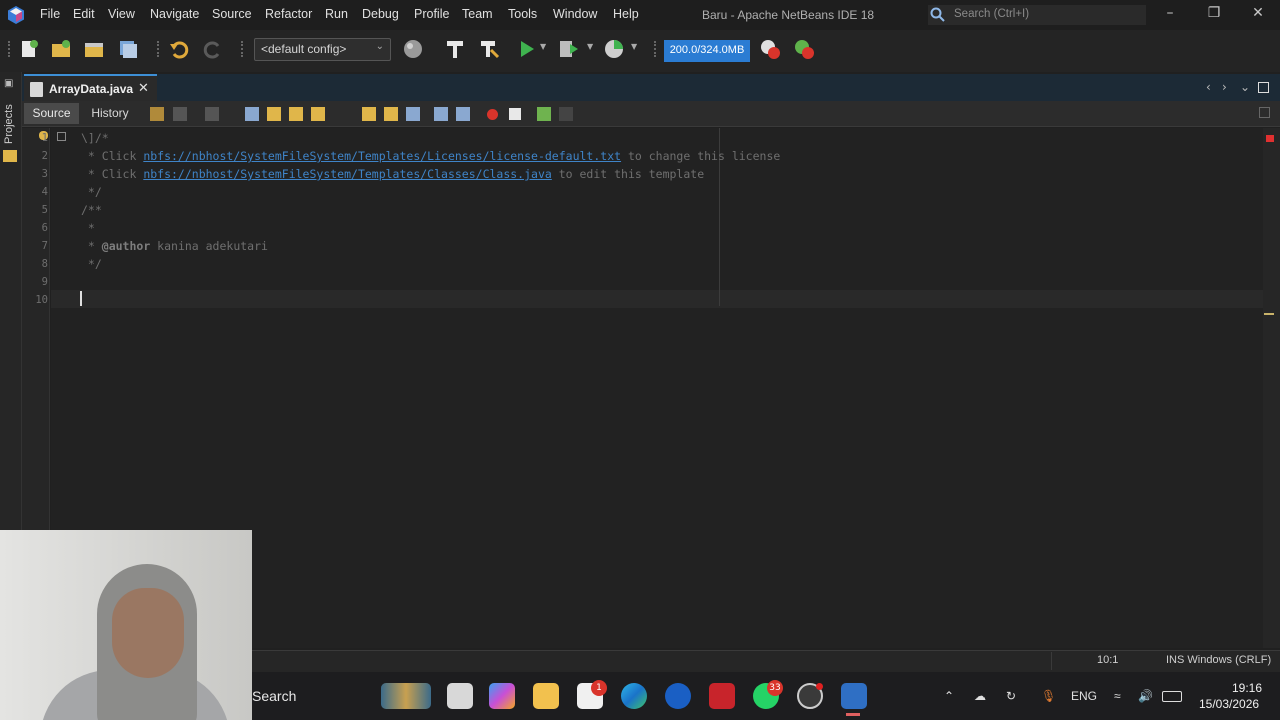 This screenshot has height=720, width=1280. What do you see at coordinates (252, 114) in the screenshot?
I see `find-selection-icon` at bounding box center [252, 114].